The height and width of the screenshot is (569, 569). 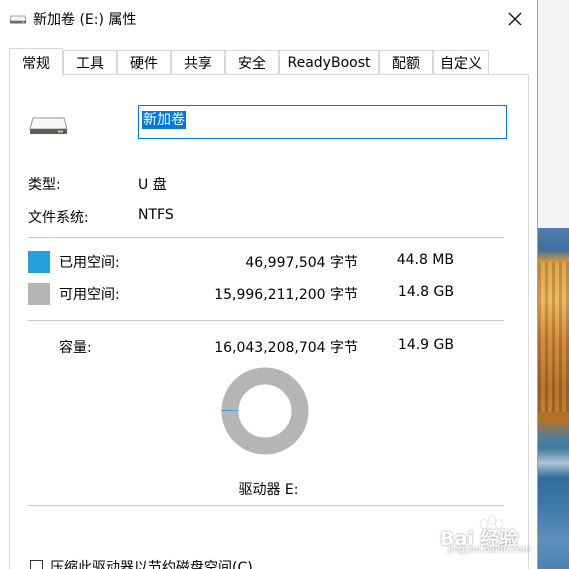 I want to click on donut-free-ring, so click(x=265, y=411).